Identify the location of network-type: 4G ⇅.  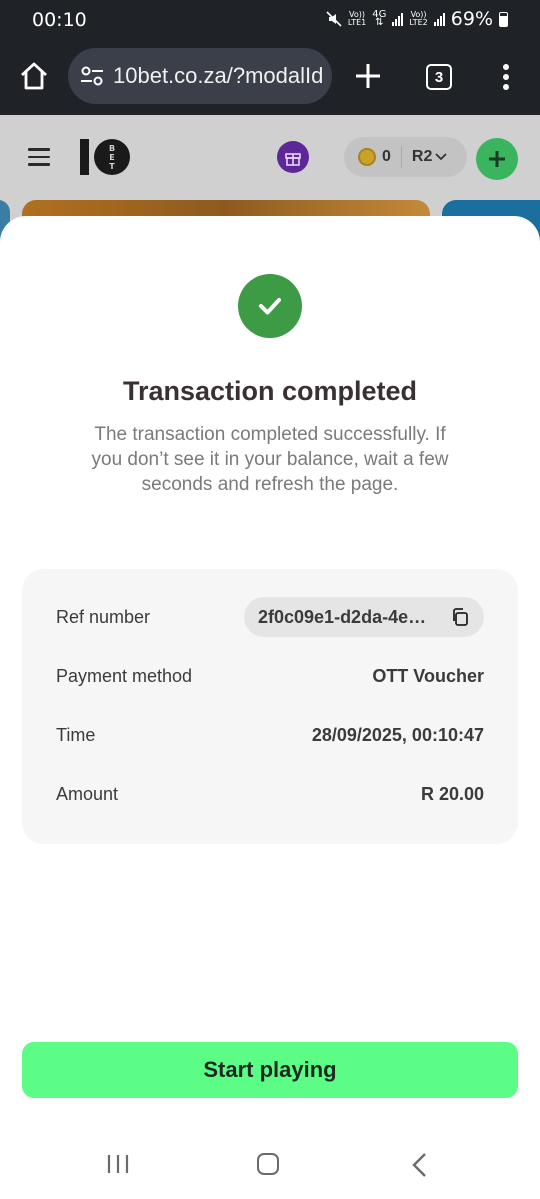
(379, 18).